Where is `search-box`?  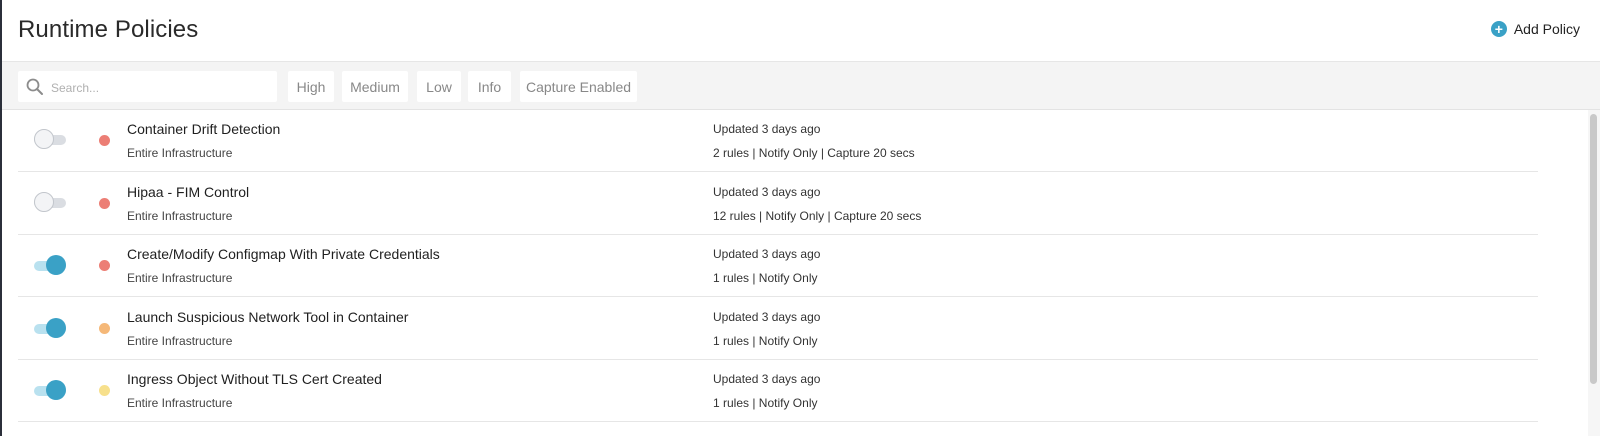
search-box is located at coordinates (147, 87).